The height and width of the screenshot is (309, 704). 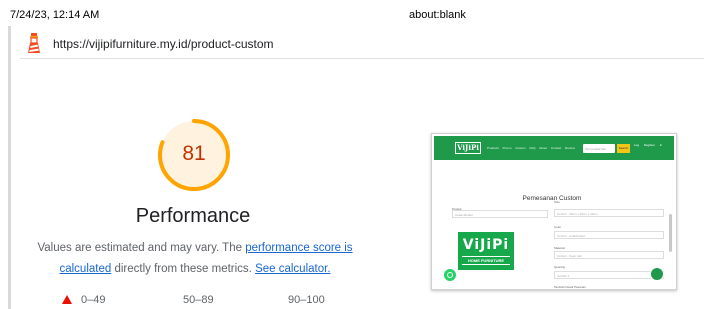 What do you see at coordinates (468, 148) in the screenshot?
I see `site-logo: ViJiPi` at bounding box center [468, 148].